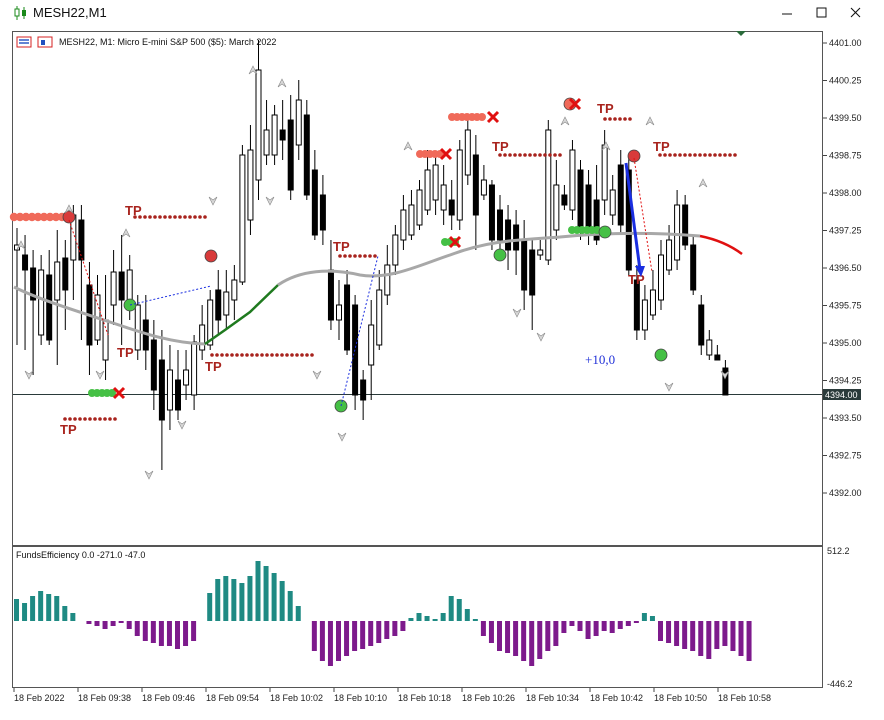 The height and width of the screenshot is (720, 884). What do you see at coordinates (616, 698) in the screenshot?
I see `time-tick-label: 18 Feb 10:42` at bounding box center [616, 698].